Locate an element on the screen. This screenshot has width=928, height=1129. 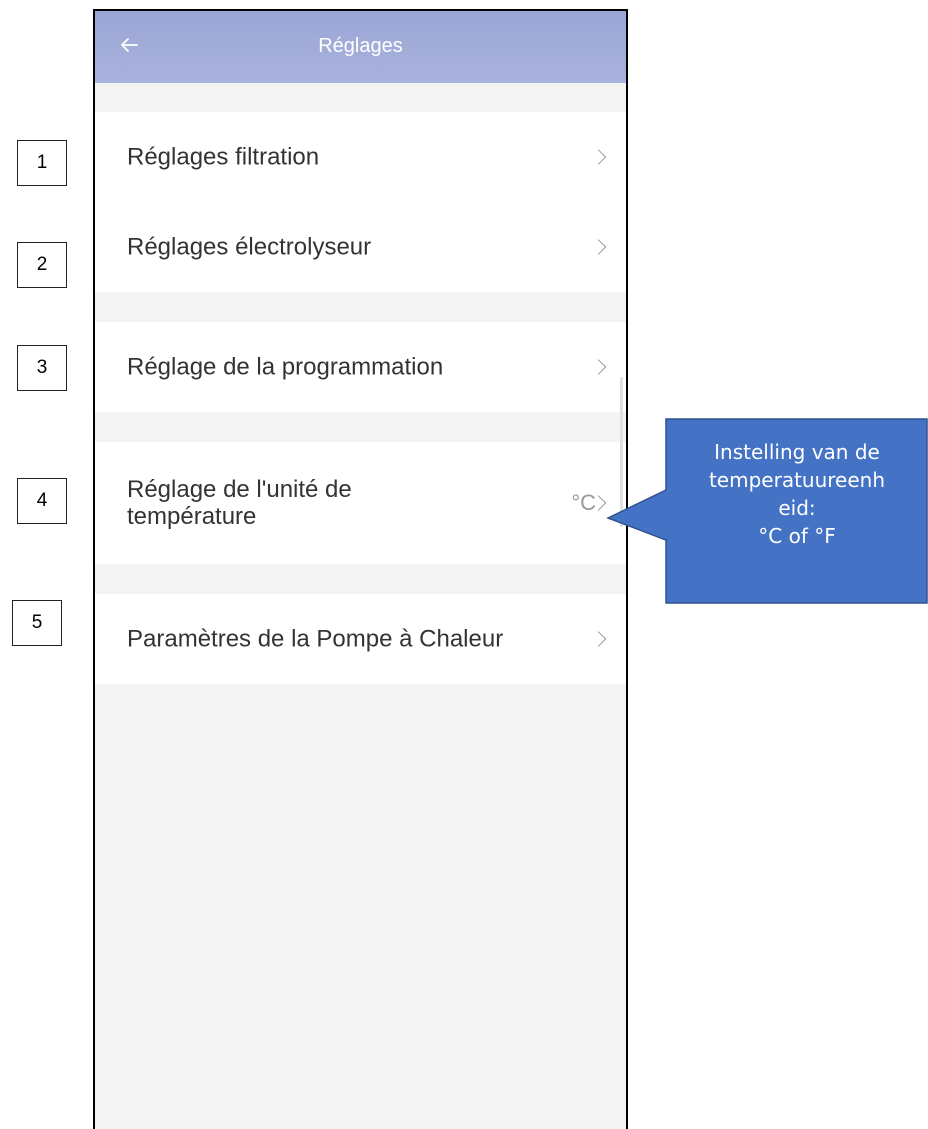
page-title: Réglages is located at coordinates (360, 46).